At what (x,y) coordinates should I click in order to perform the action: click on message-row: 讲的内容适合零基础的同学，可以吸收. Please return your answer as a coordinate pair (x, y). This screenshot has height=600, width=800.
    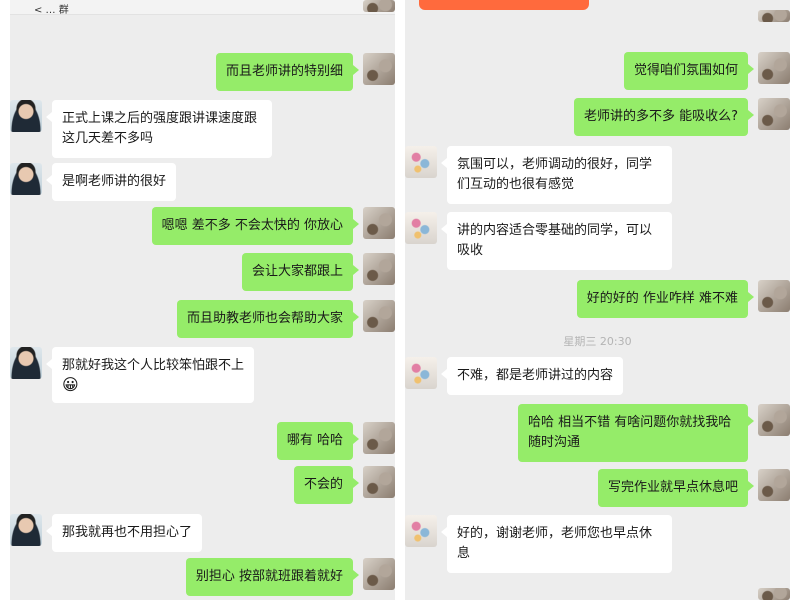
    Looking at the image, I should click on (597, 241).